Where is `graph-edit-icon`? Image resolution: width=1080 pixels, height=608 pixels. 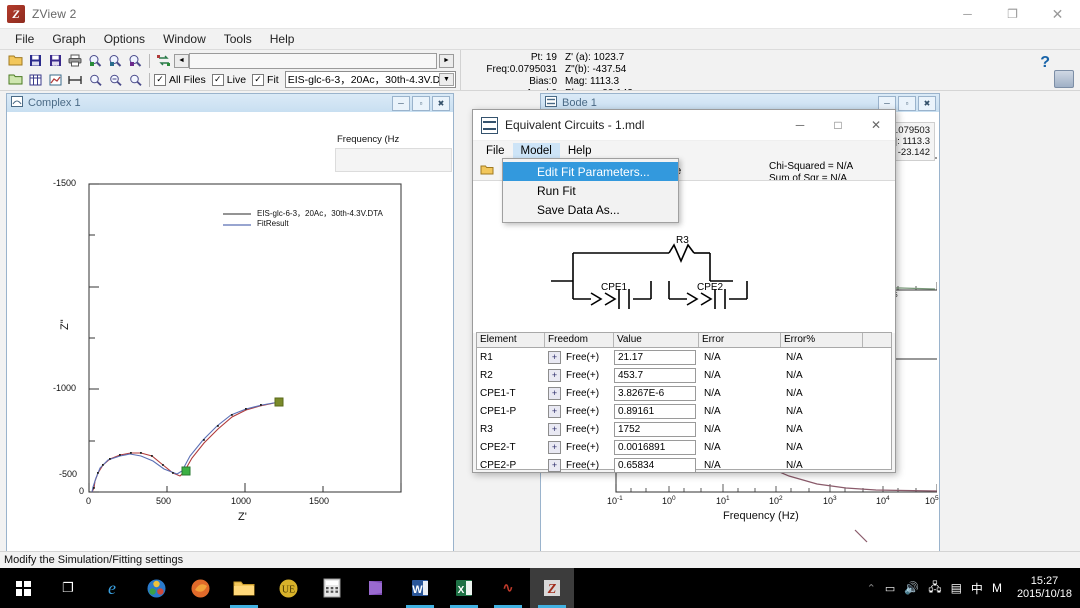 graph-edit-icon is located at coordinates (55, 79).